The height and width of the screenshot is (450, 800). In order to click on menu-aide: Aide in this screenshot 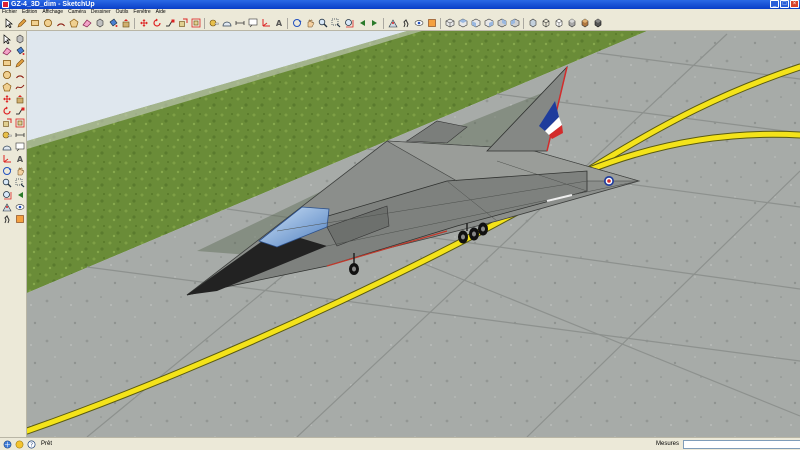, I will do `click(161, 12)`.